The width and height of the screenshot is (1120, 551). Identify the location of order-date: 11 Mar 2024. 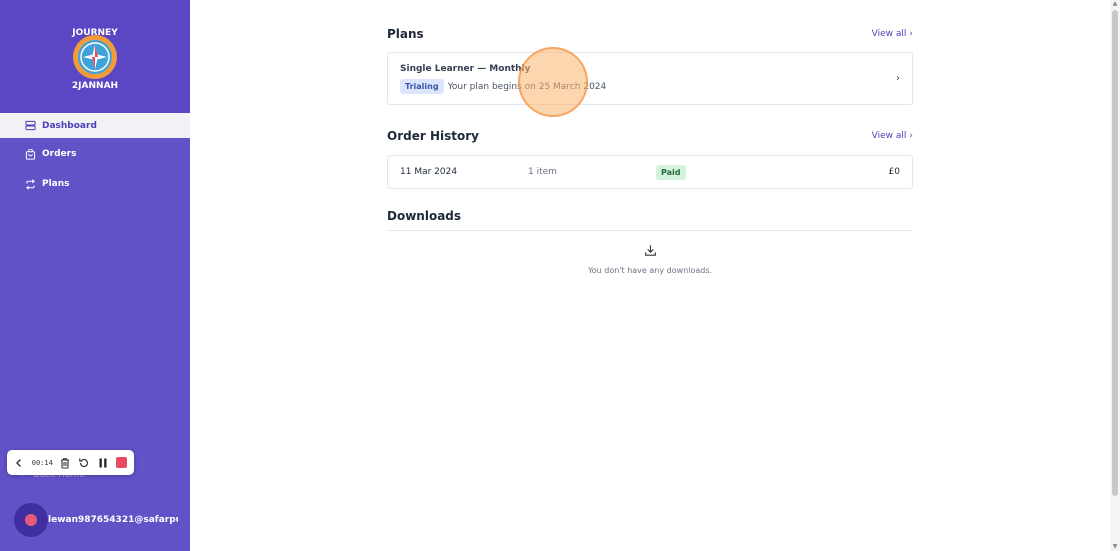
(429, 172).